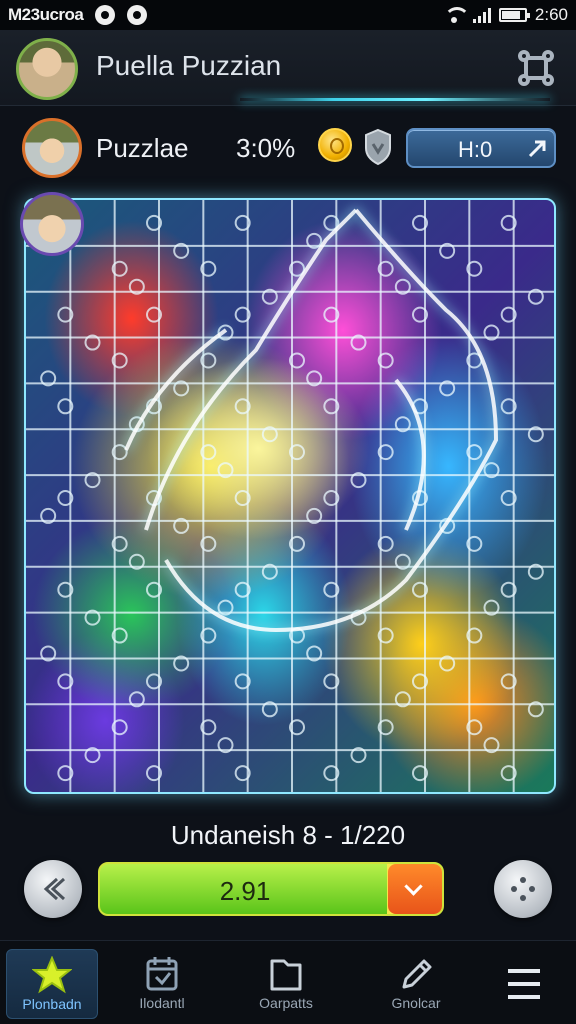 The width and height of the screenshot is (576, 1024). What do you see at coordinates (395, 99) in the screenshot?
I see `header-glow-divider` at bounding box center [395, 99].